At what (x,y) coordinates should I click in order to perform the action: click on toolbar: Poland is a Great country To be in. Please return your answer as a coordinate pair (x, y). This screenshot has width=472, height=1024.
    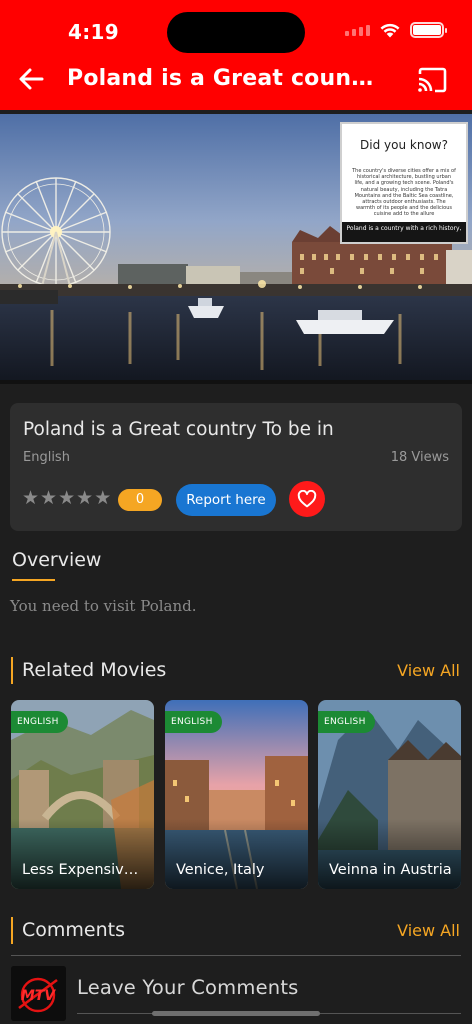
    Looking at the image, I should click on (236, 80).